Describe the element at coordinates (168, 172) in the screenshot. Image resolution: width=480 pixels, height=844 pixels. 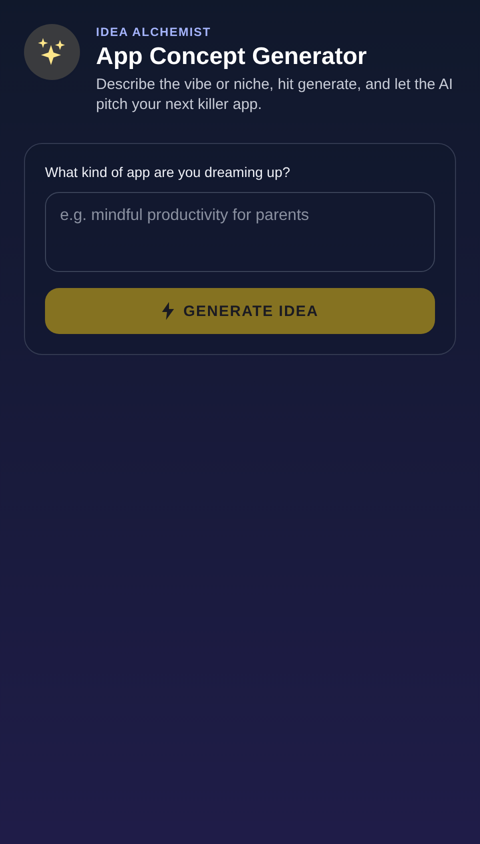
I see `field-label: What kind of app are you dreaming up?` at that location.